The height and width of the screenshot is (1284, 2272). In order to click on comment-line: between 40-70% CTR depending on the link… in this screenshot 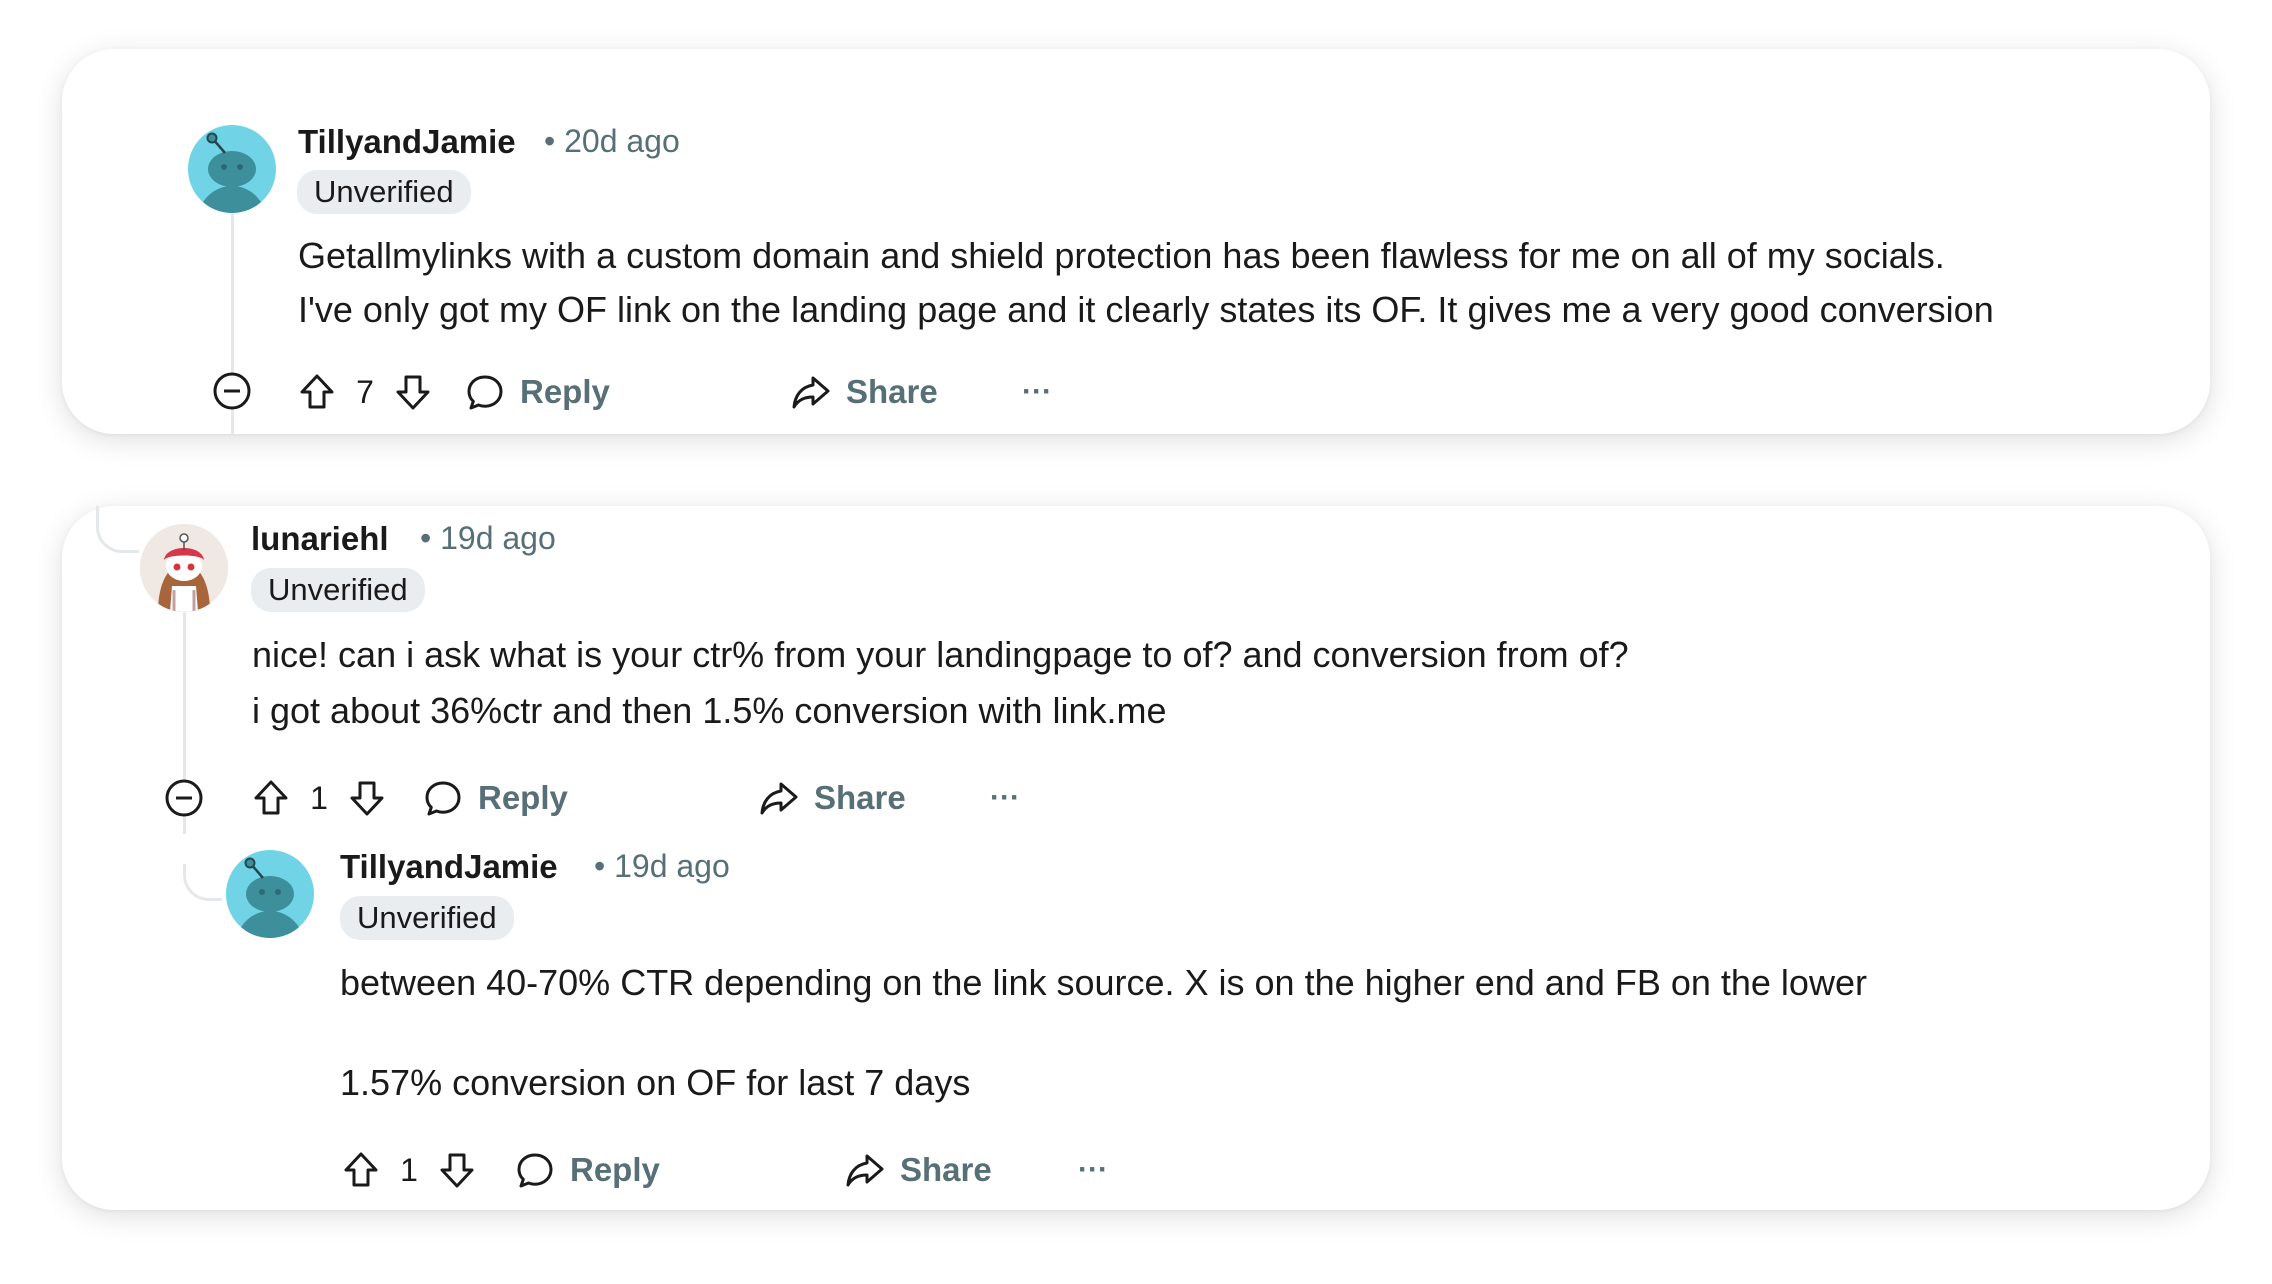, I will do `click(1103, 982)`.